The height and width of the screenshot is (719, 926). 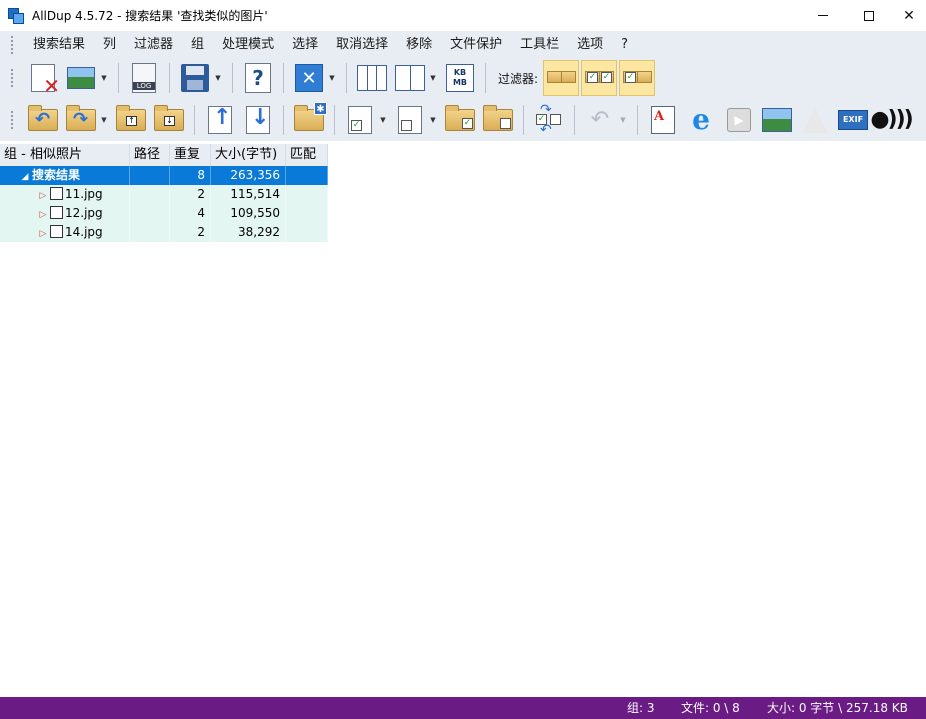 What do you see at coordinates (104, 78) in the screenshot?
I see `preview-dropdown-icon: ▼` at bounding box center [104, 78].